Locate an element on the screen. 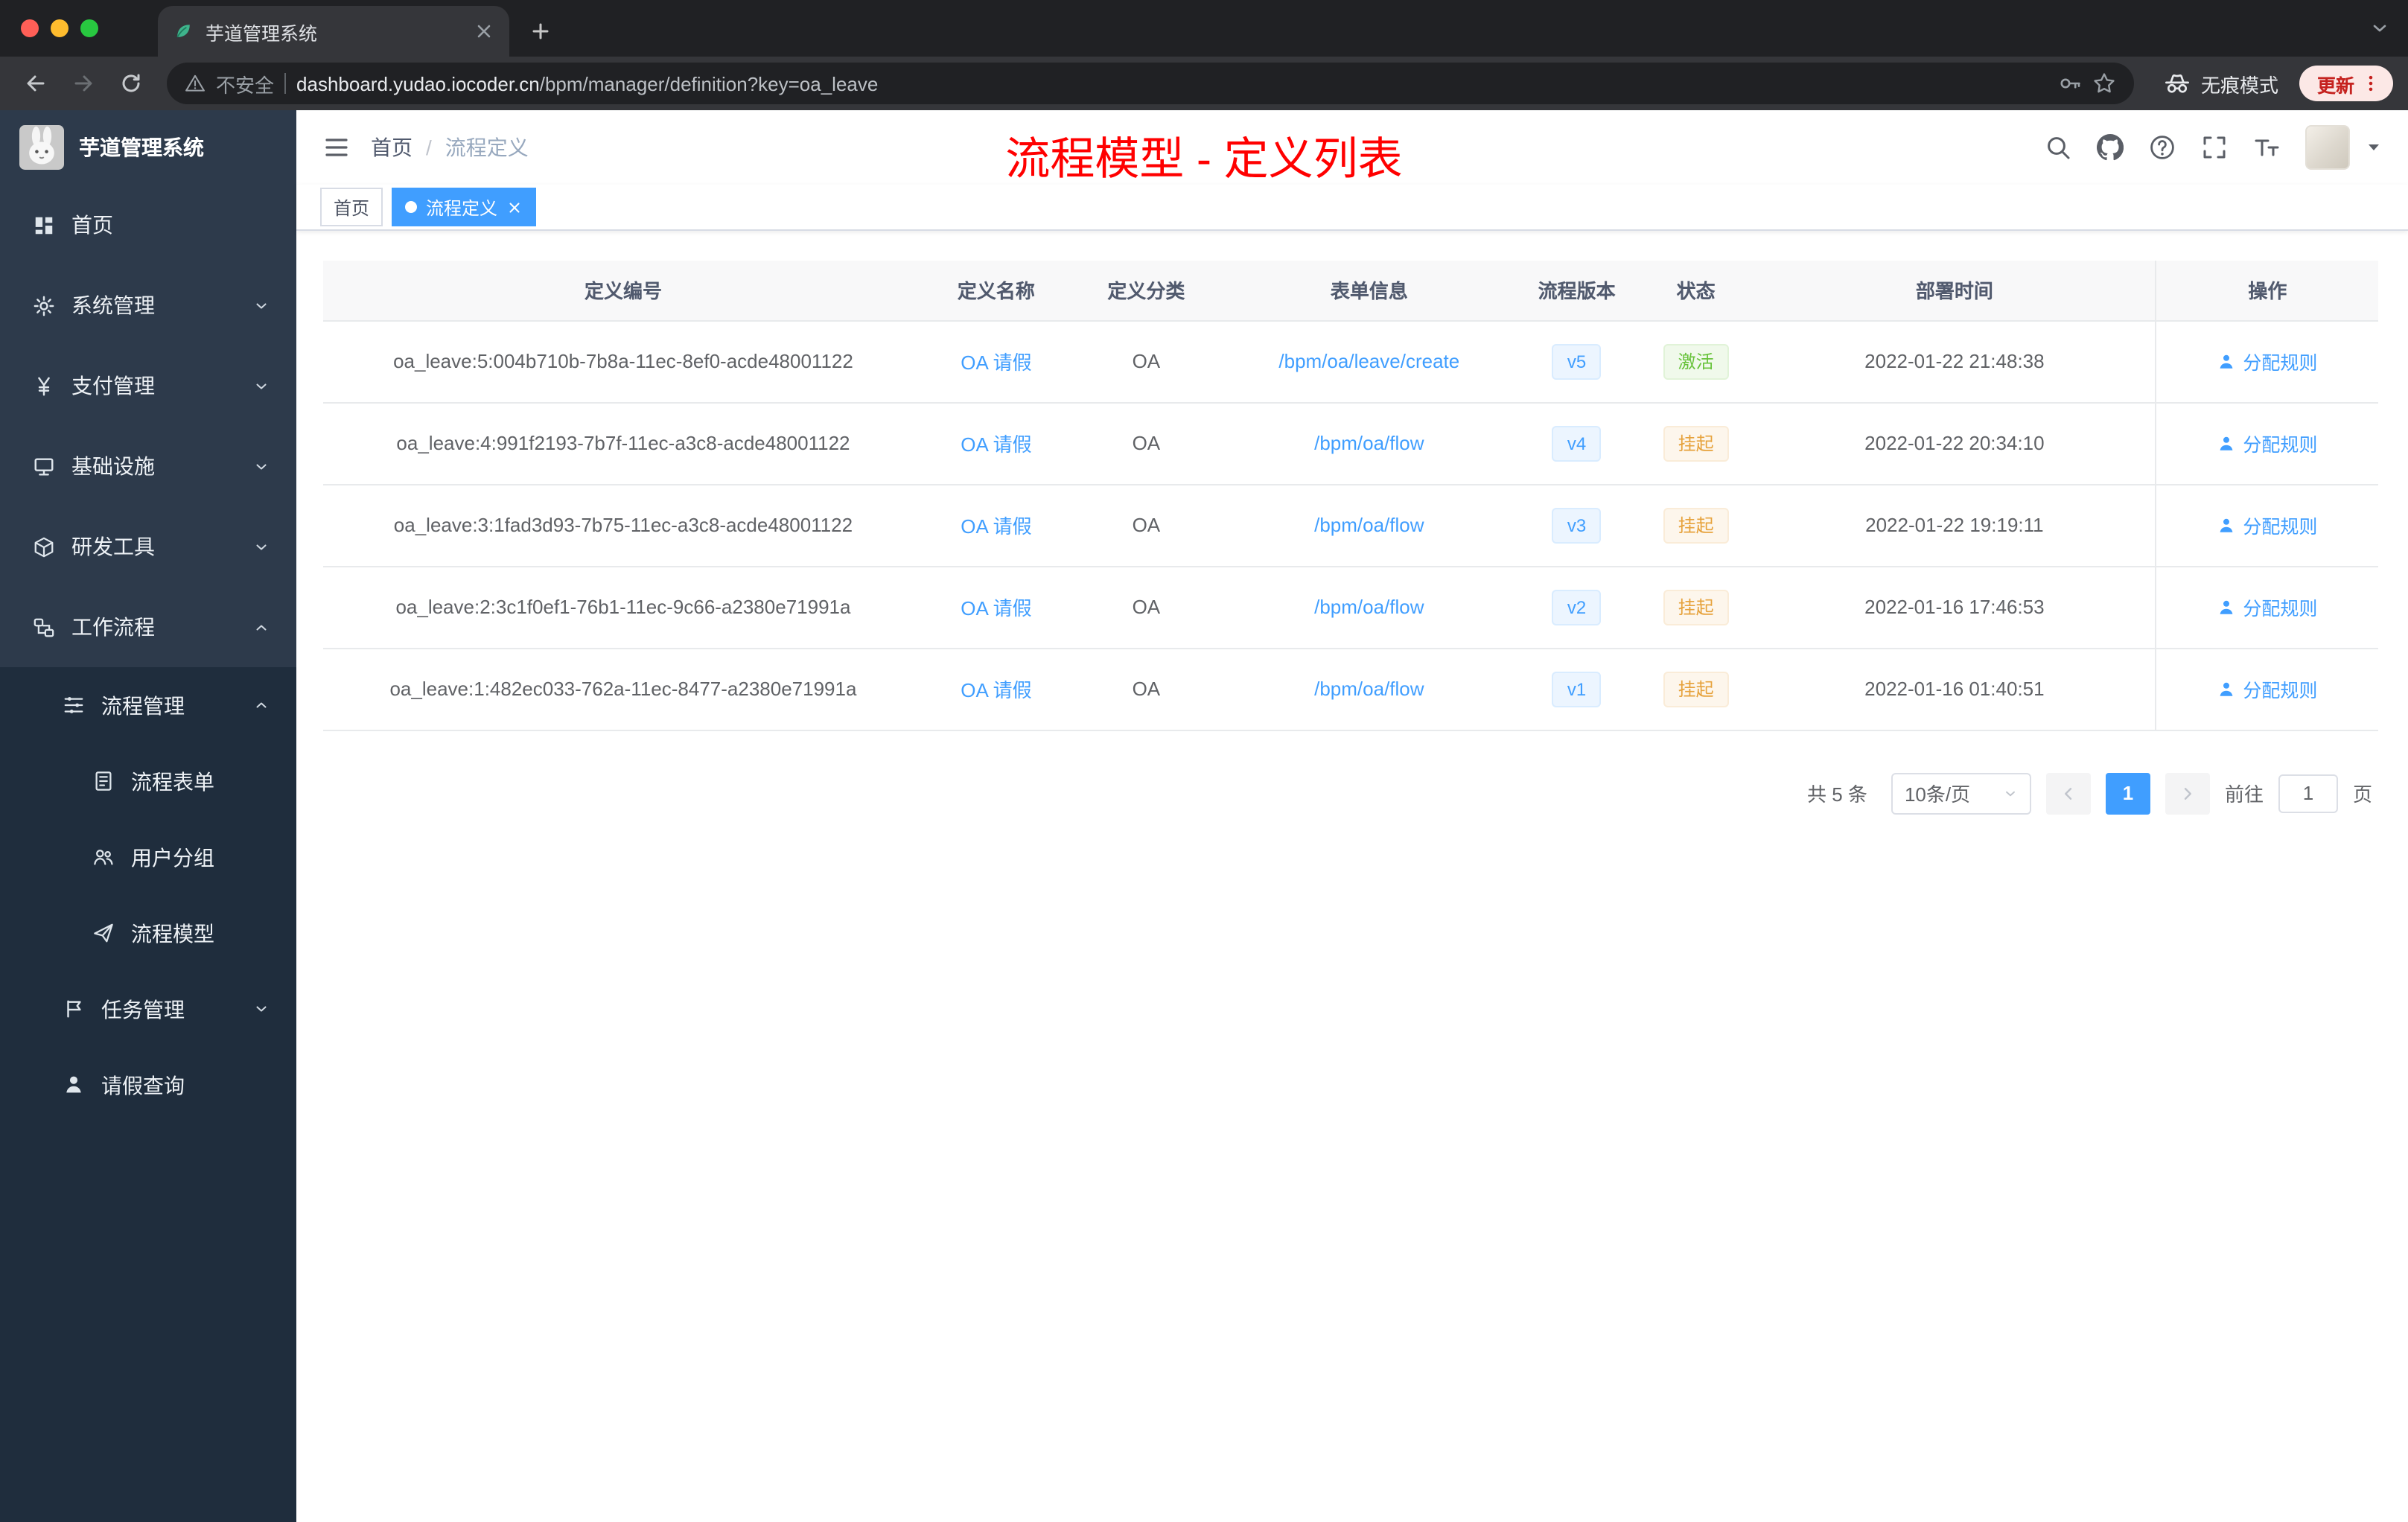 The height and width of the screenshot is (1522, 2408). infra-icon is located at coordinates (44, 466).